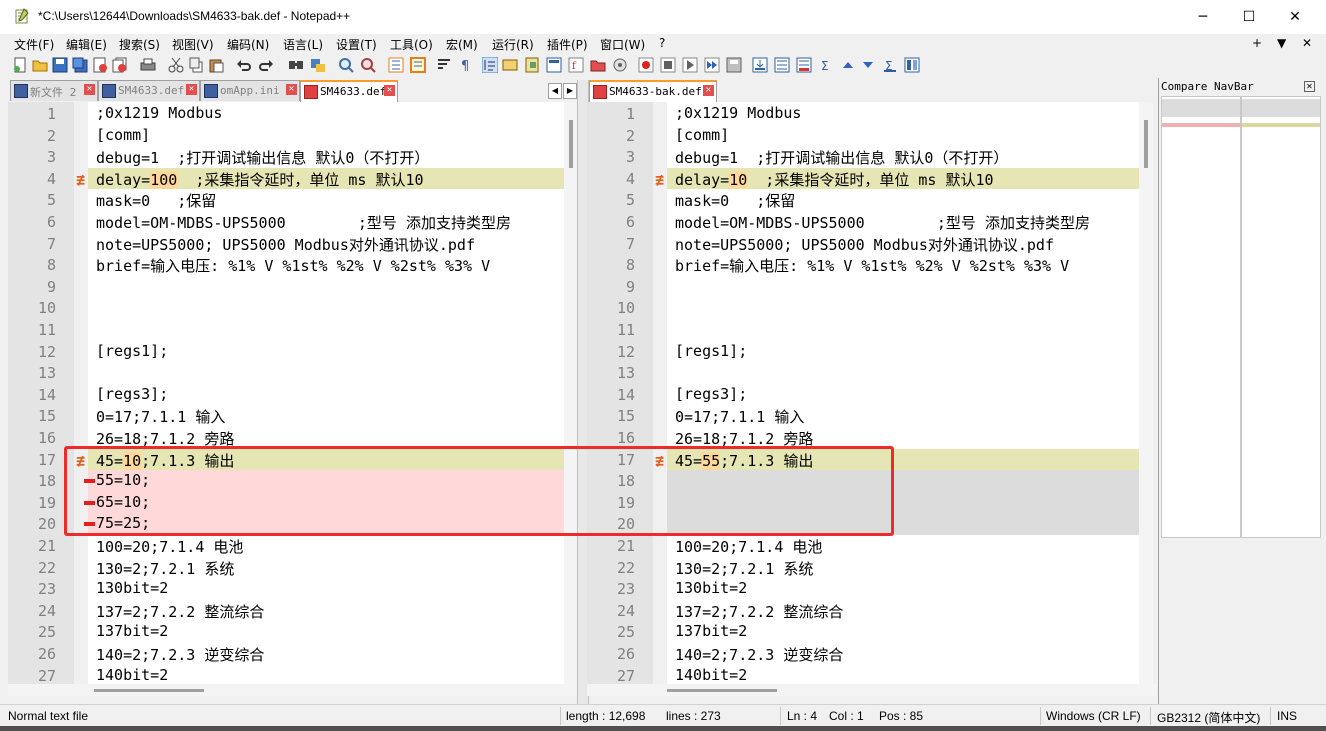 Image resolution: width=1326 pixels, height=731 pixels. What do you see at coordinates (890, 65) in the screenshot?
I see `compare-summary-icon: Σ` at bounding box center [890, 65].